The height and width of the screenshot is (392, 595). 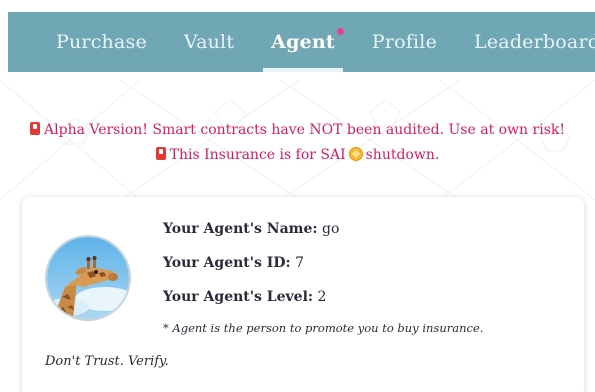 I want to click on agent-id-value: 7, so click(x=300, y=263).